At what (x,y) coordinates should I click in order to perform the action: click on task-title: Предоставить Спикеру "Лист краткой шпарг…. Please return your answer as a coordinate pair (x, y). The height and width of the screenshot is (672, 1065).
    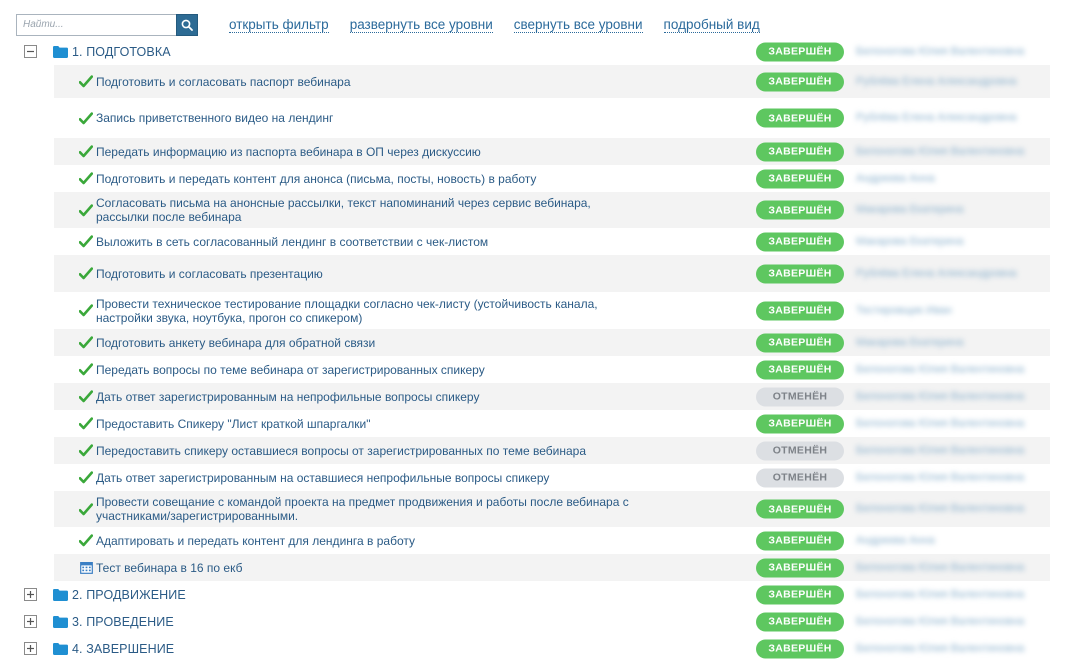
    Looking at the image, I should click on (366, 424).